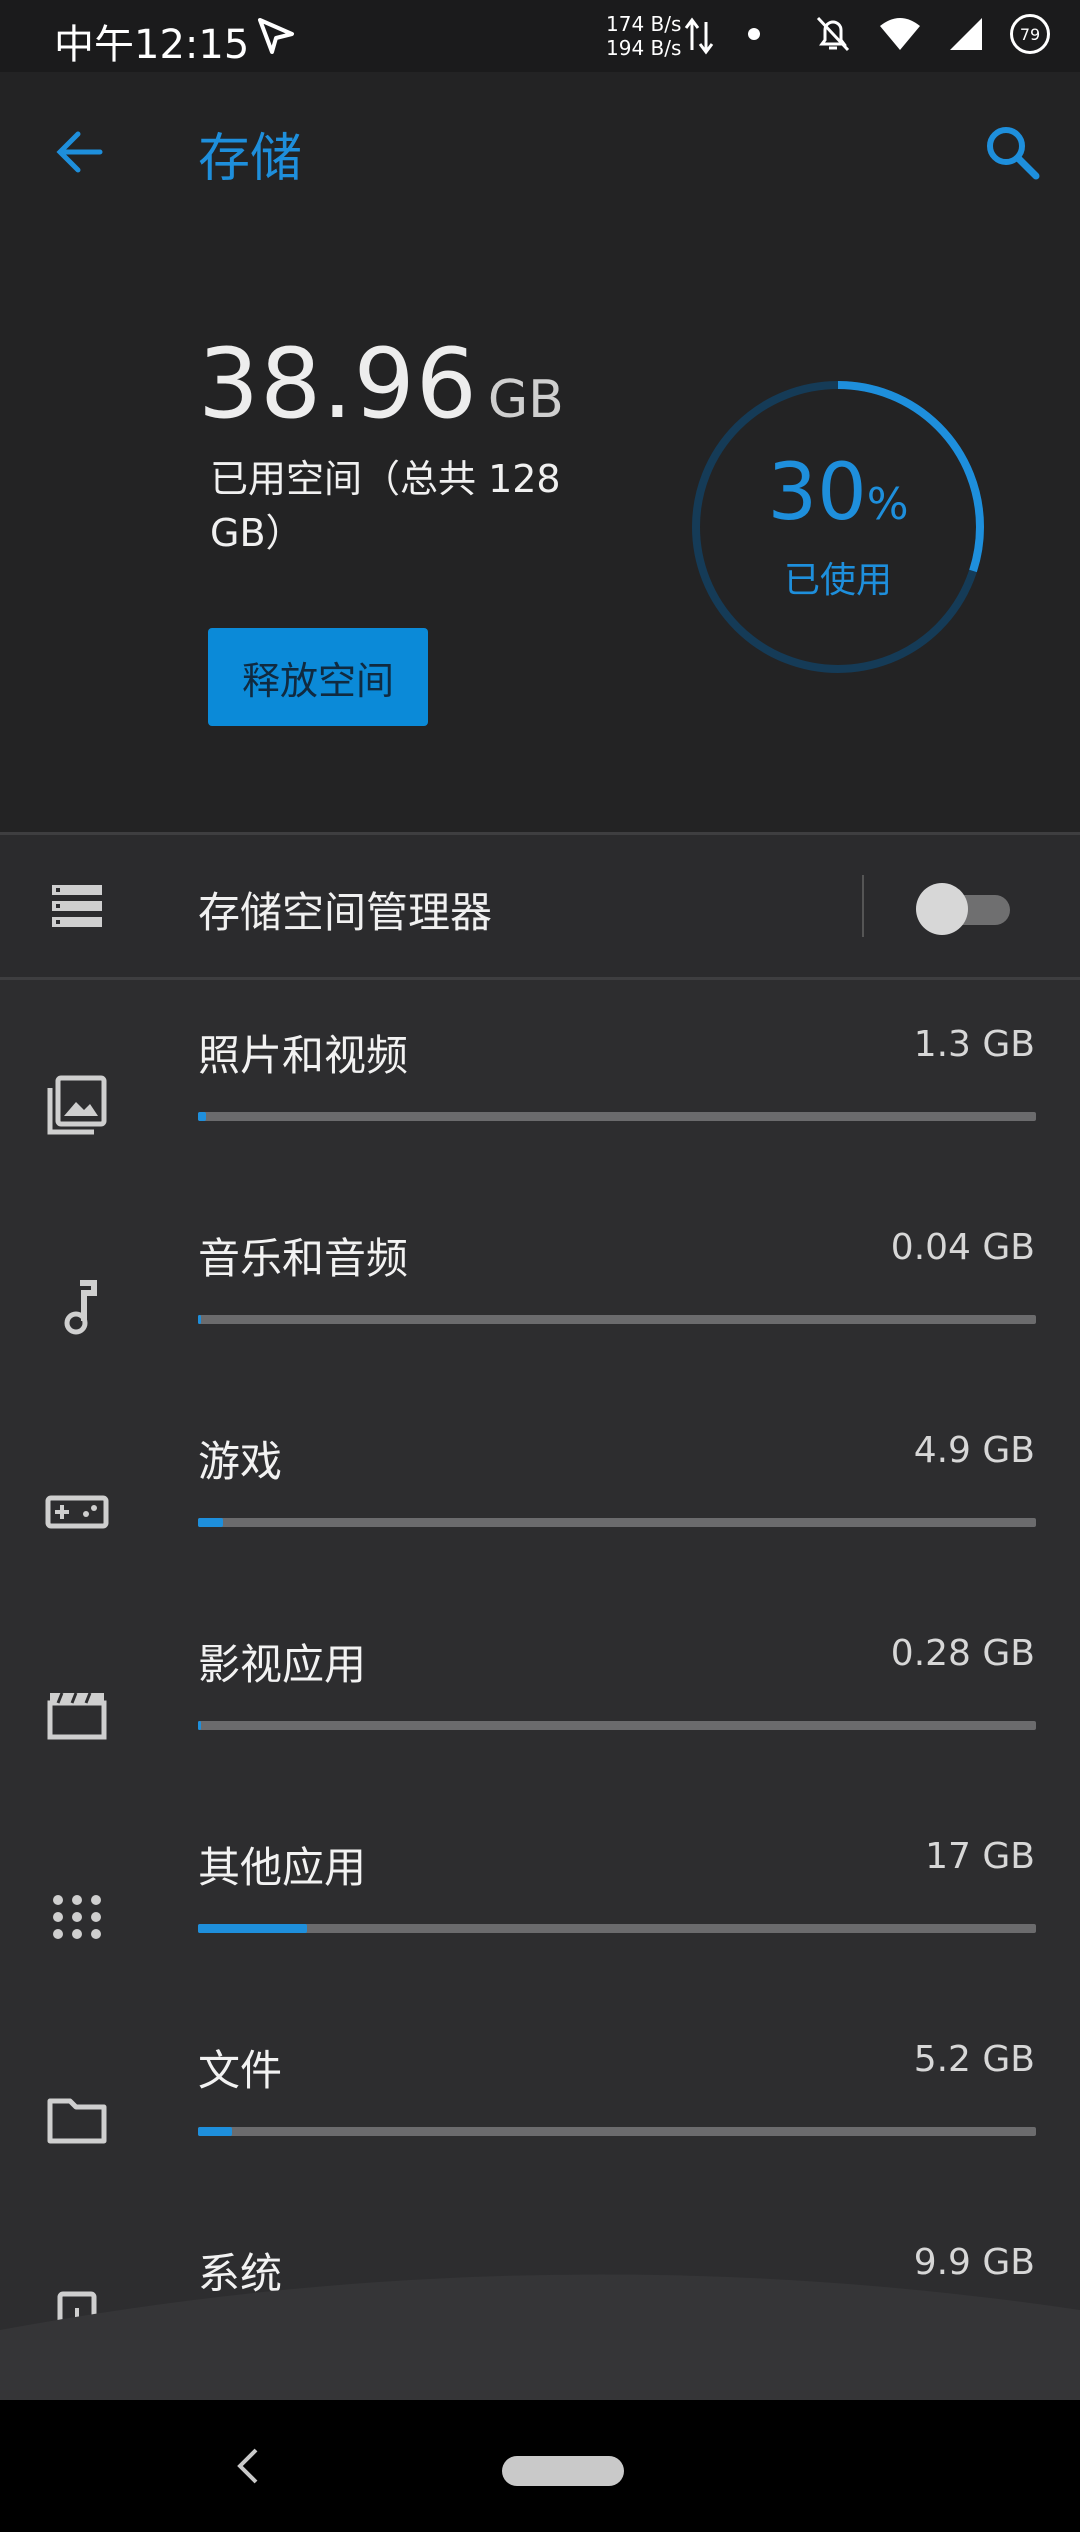 The width and height of the screenshot is (1080, 2532). I want to click on category-size: 0.28 GB, so click(962, 1653).